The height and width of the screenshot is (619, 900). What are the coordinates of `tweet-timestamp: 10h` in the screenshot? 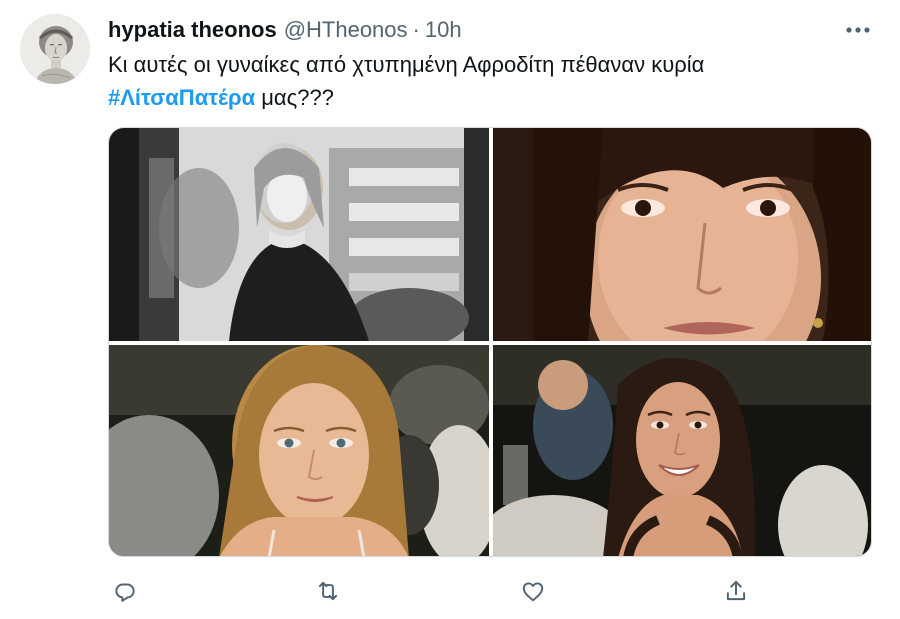 It's located at (443, 30).